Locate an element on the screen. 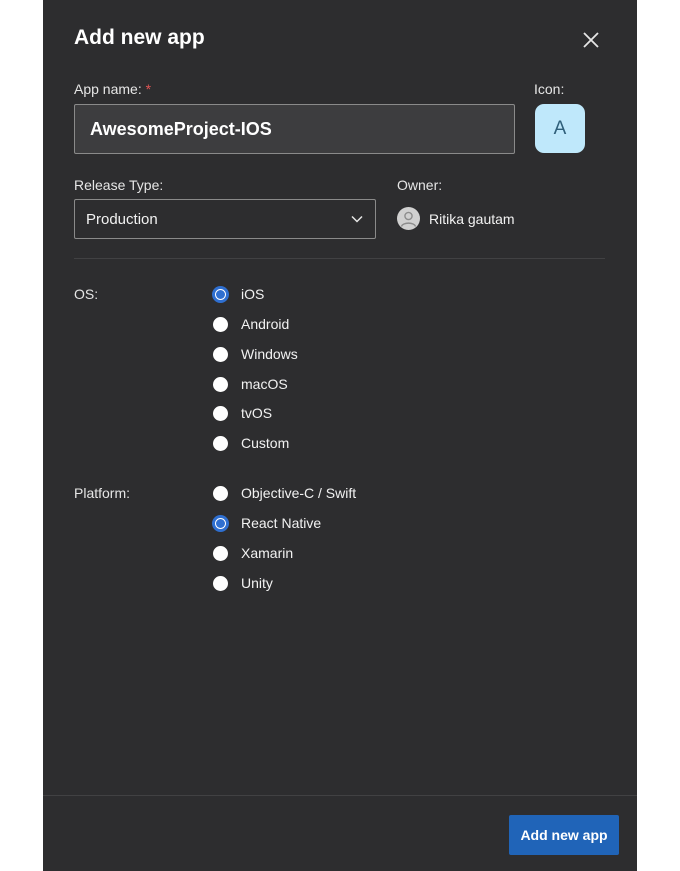 The image size is (680, 871). platform-option-objc-swift: Objective-C / Swift is located at coordinates (284, 493).